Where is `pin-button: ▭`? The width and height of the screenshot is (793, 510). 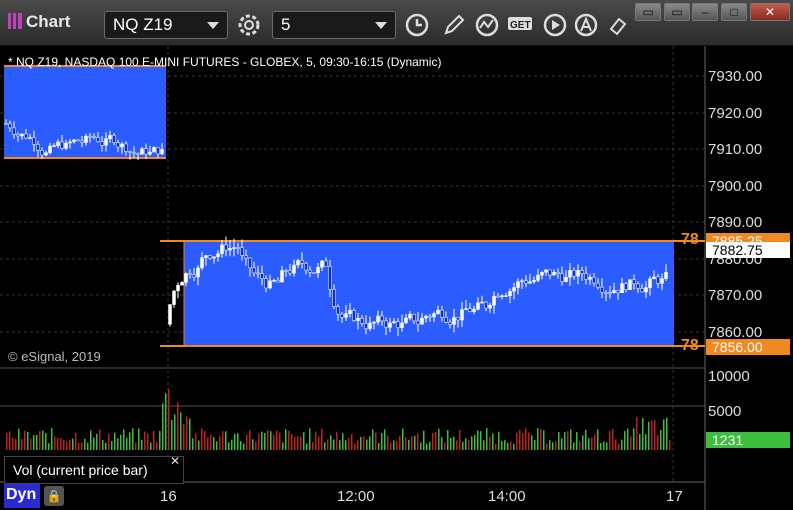
pin-button: ▭ is located at coordinates (648, 12).